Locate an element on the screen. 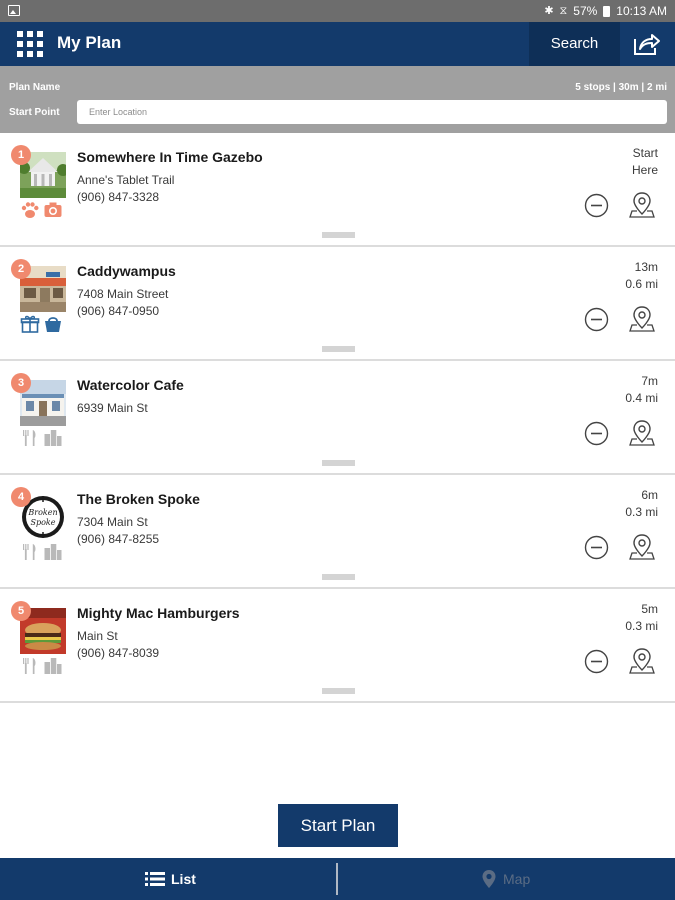 Image resolution: width=675 pixels, height=900 pixels. start-point-label: Start Point is located at coordinates (34, 112).